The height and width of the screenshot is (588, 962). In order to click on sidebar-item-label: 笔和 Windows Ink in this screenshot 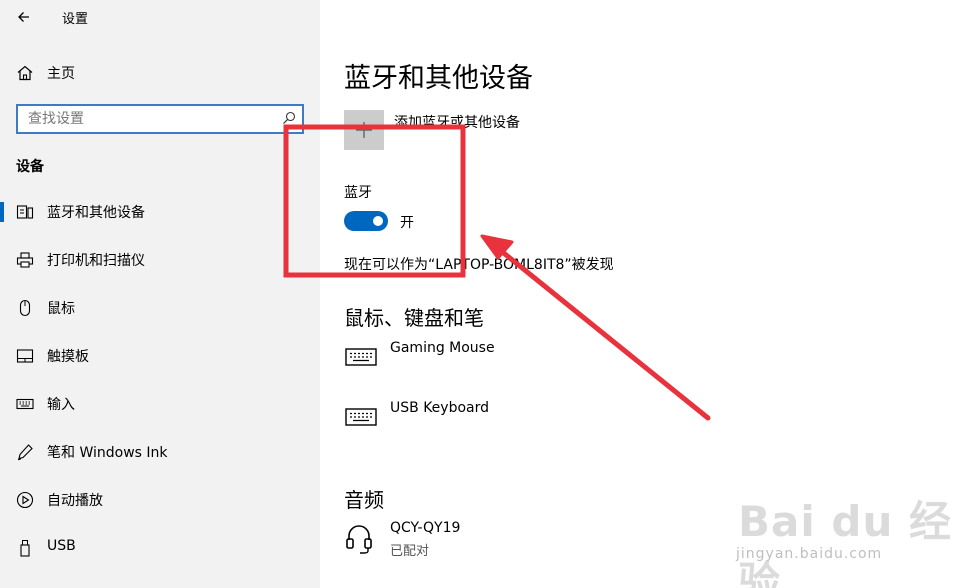, I will do `click(107, 453)`.